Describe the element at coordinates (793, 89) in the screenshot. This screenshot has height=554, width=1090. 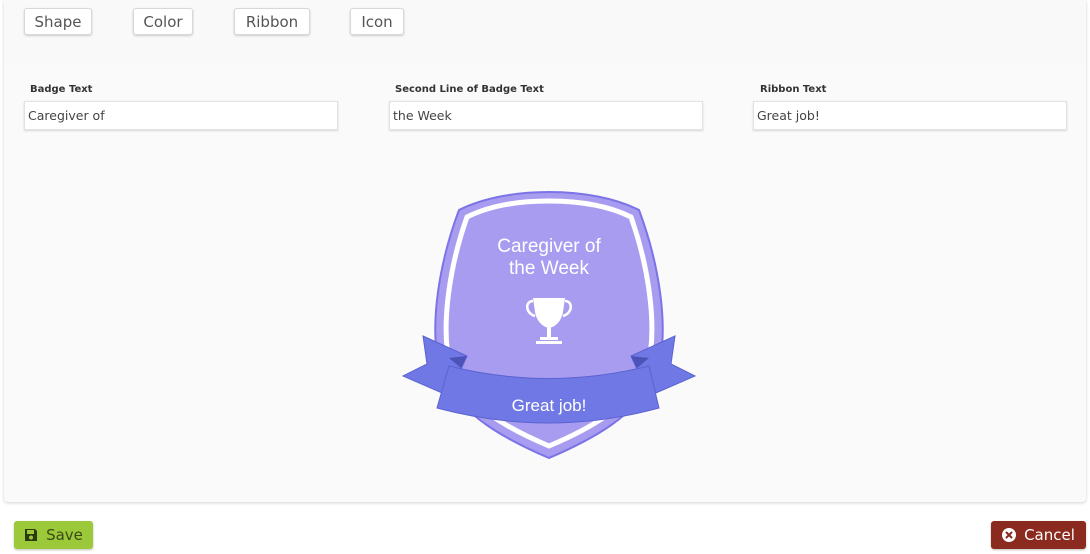
I see `ribbon-text-label: Ribbon Text` at that location.